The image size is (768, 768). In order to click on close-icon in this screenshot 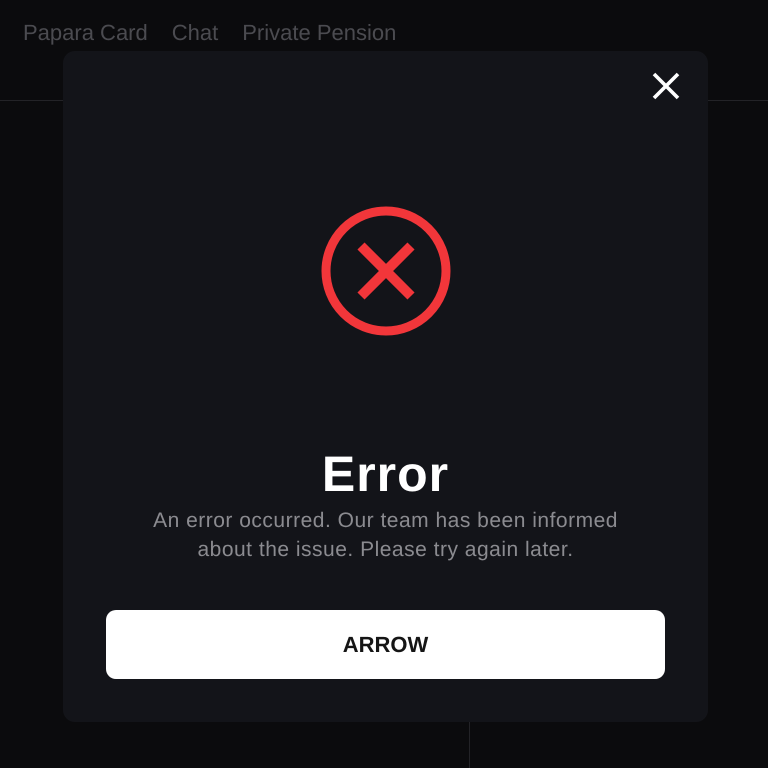, I will do `click(666, 86)`.